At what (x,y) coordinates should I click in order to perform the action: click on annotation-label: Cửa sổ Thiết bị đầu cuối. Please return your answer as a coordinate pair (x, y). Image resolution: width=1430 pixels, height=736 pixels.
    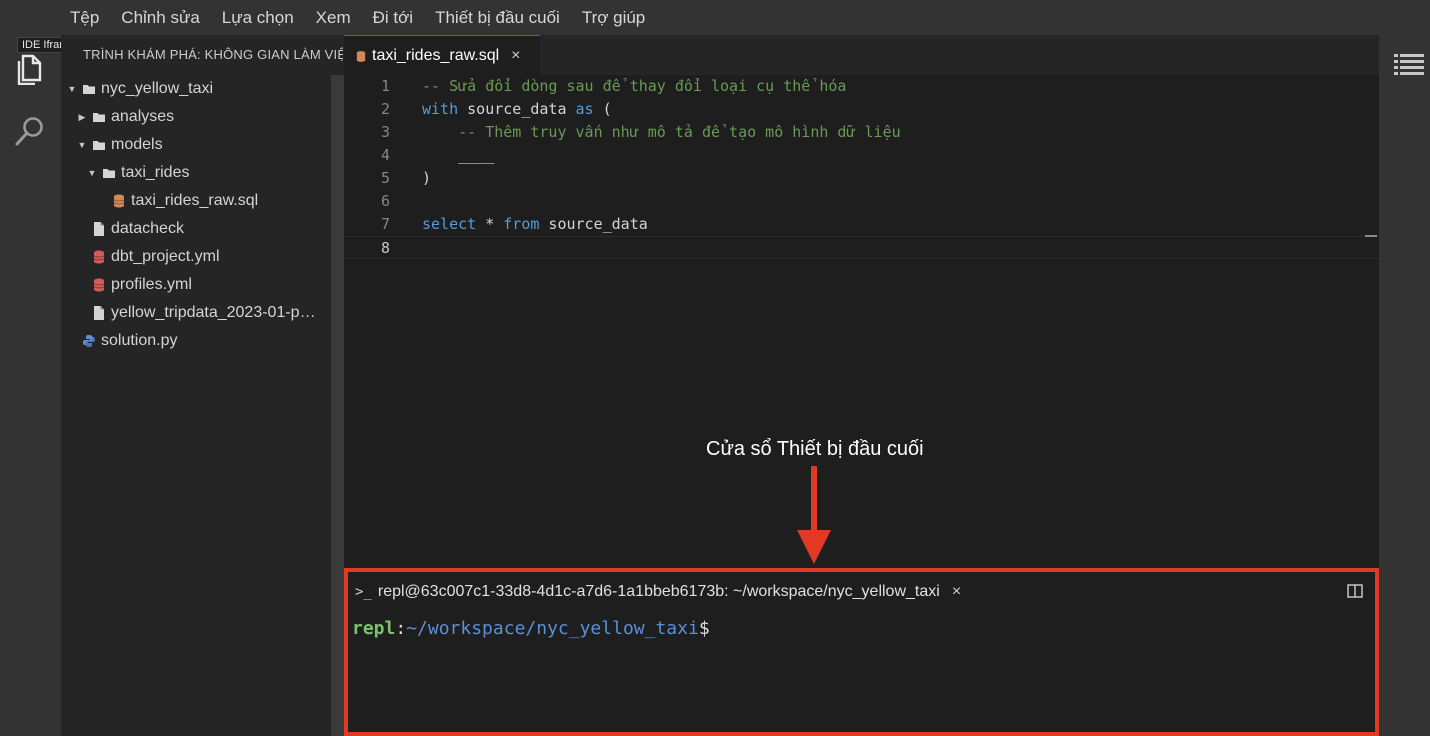
    Looking at the image, I should click on (815, 449).